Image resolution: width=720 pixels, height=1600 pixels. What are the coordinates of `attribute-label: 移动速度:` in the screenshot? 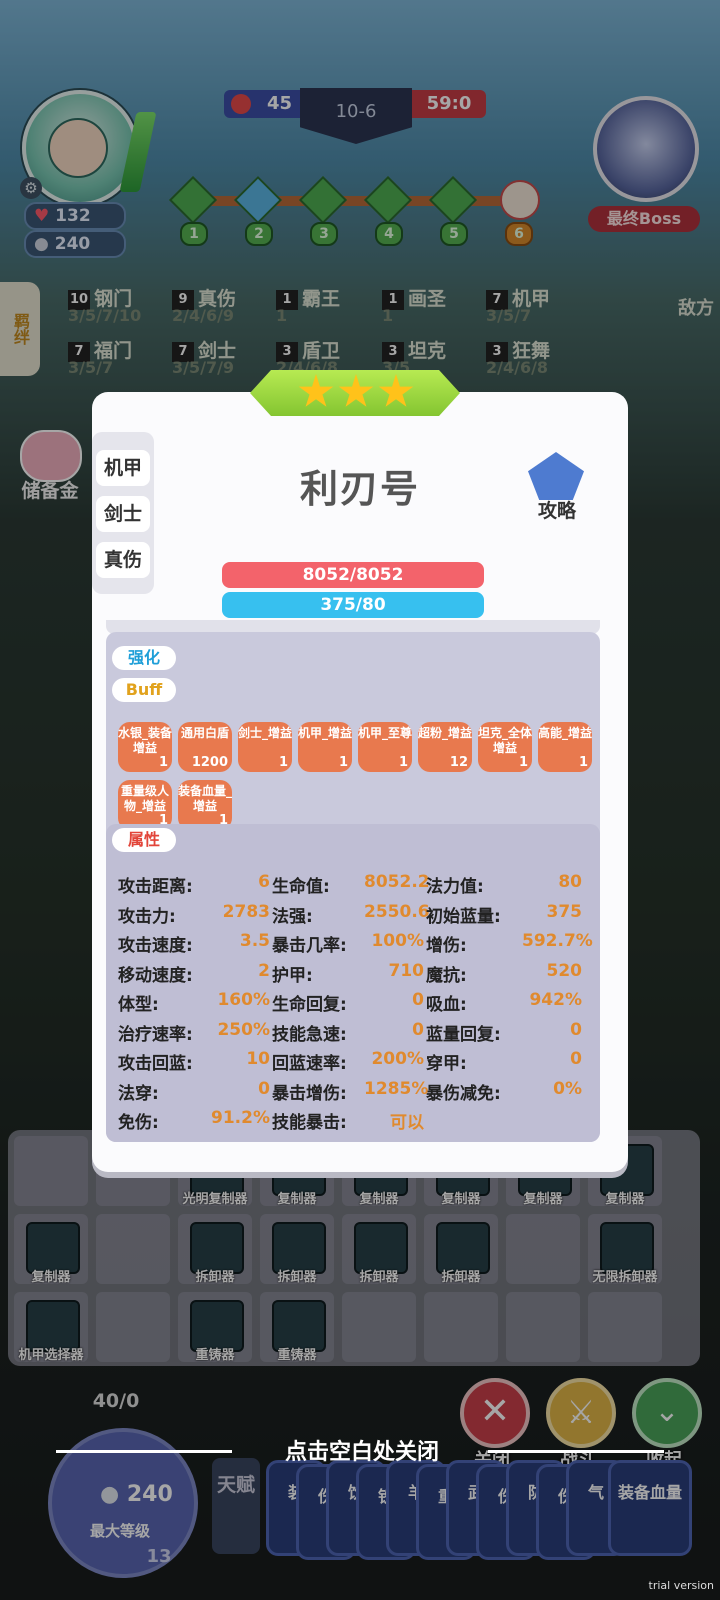 It's located at (155, 975).